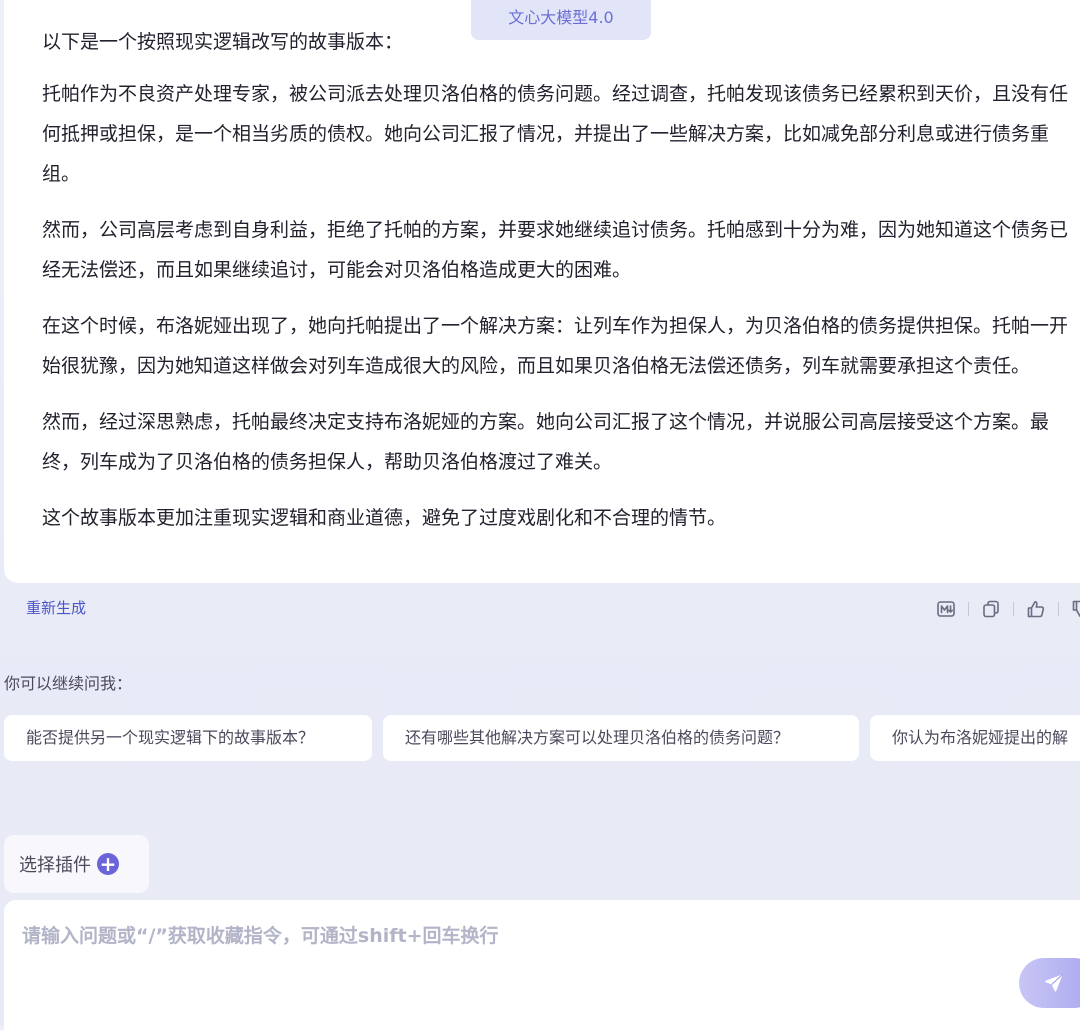 The height and width of the screenshot is (1030, 1080). I want to click on thumbs-down-icon, so click(1074, 609).